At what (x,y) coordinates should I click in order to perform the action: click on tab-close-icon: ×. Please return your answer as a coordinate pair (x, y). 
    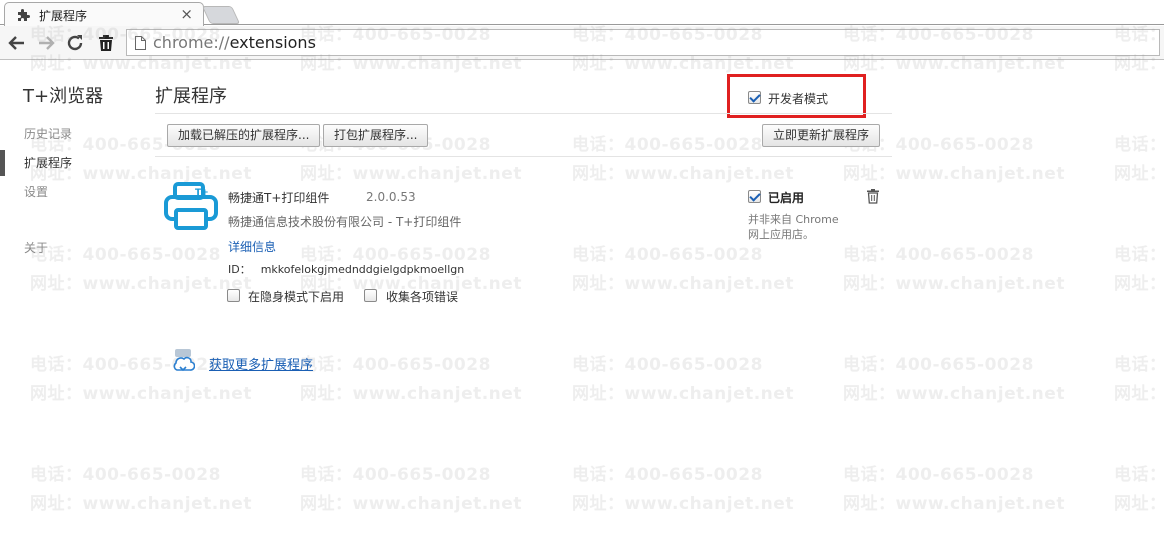
    Looking at the image, I should click on (186, 14).